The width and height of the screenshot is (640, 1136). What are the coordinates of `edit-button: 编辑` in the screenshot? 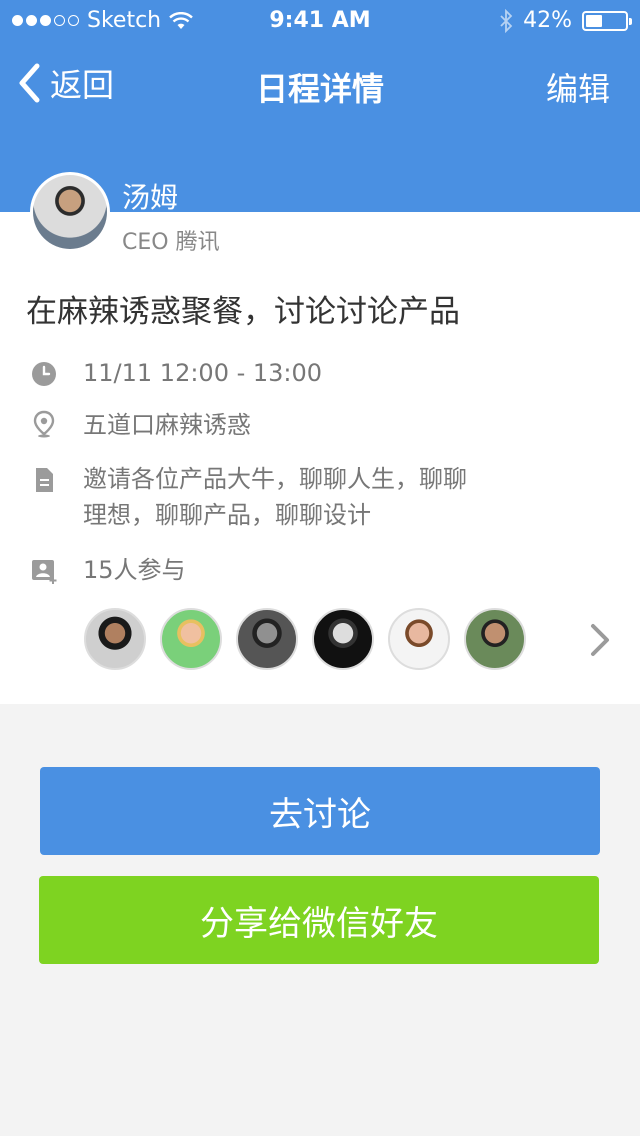 It's located at (578, 87).